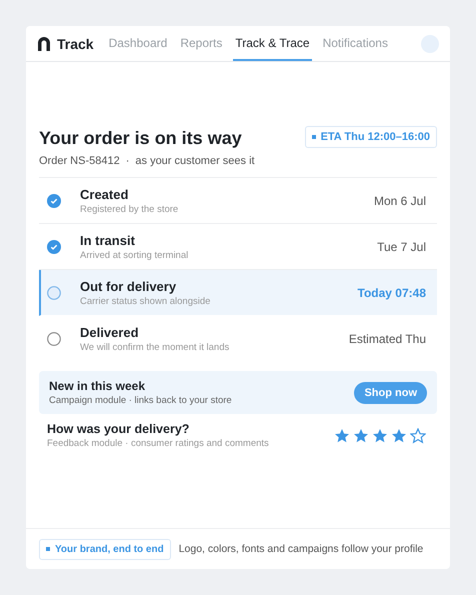  I want to click on step-title: In transit, so click(108, 240).